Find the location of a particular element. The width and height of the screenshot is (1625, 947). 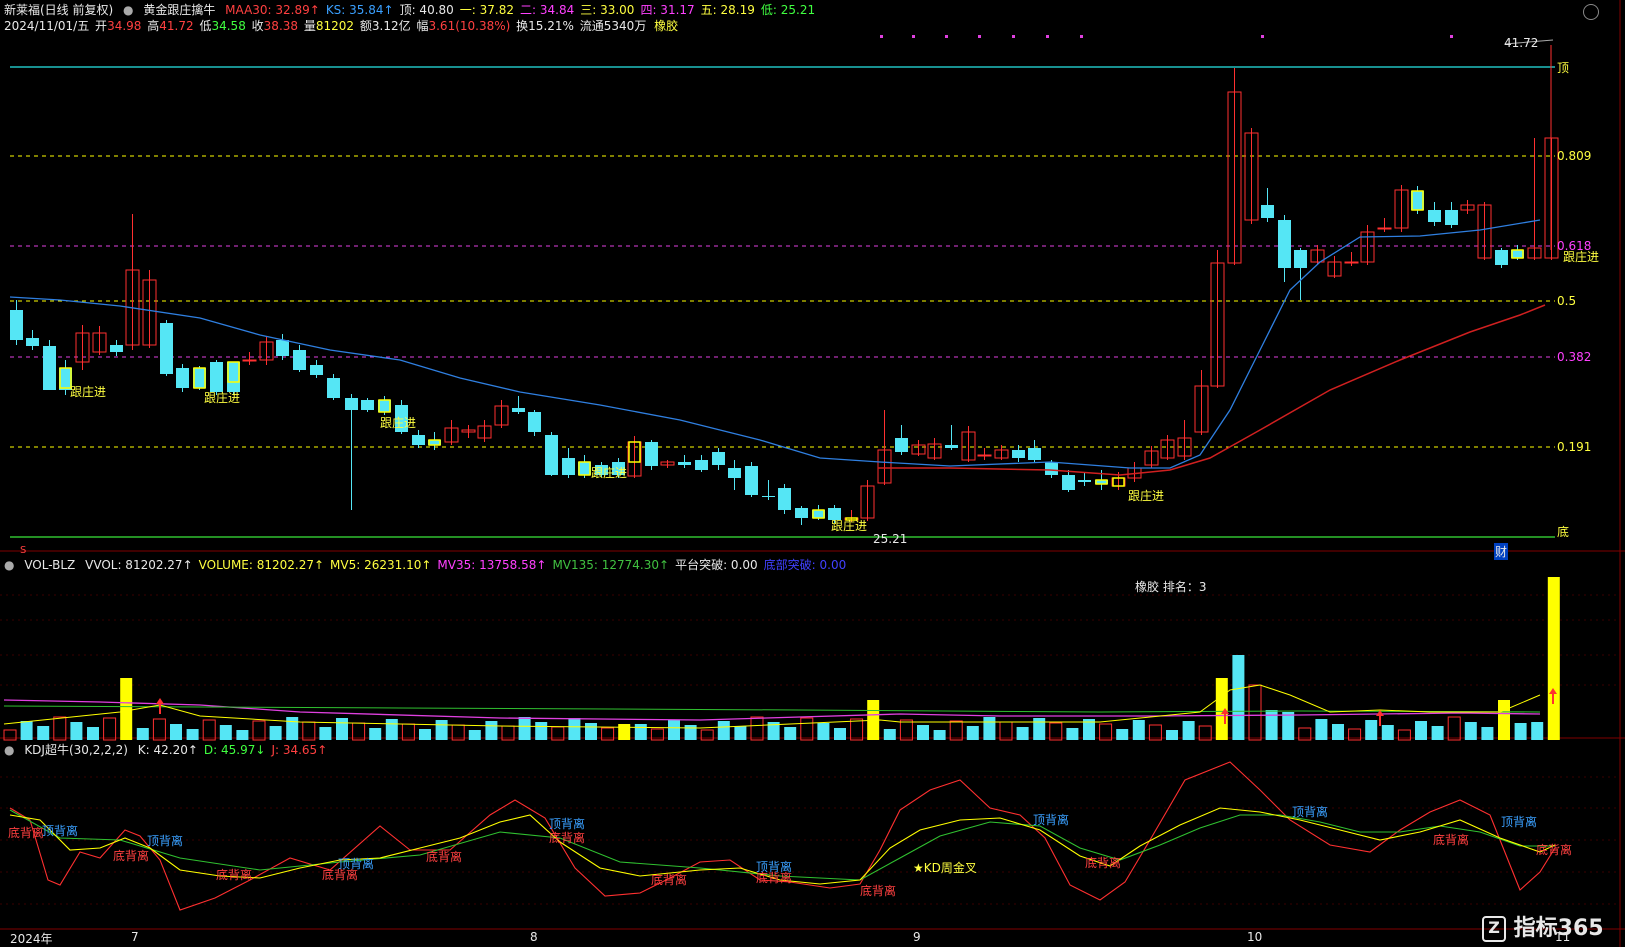

mv135-line is located at coordinates (772, 709).